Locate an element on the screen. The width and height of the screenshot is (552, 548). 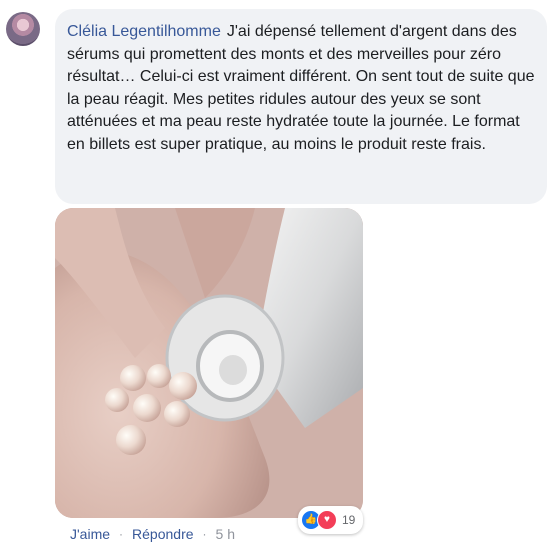
reply-link: Répondre is located at coordinates (163, 534).